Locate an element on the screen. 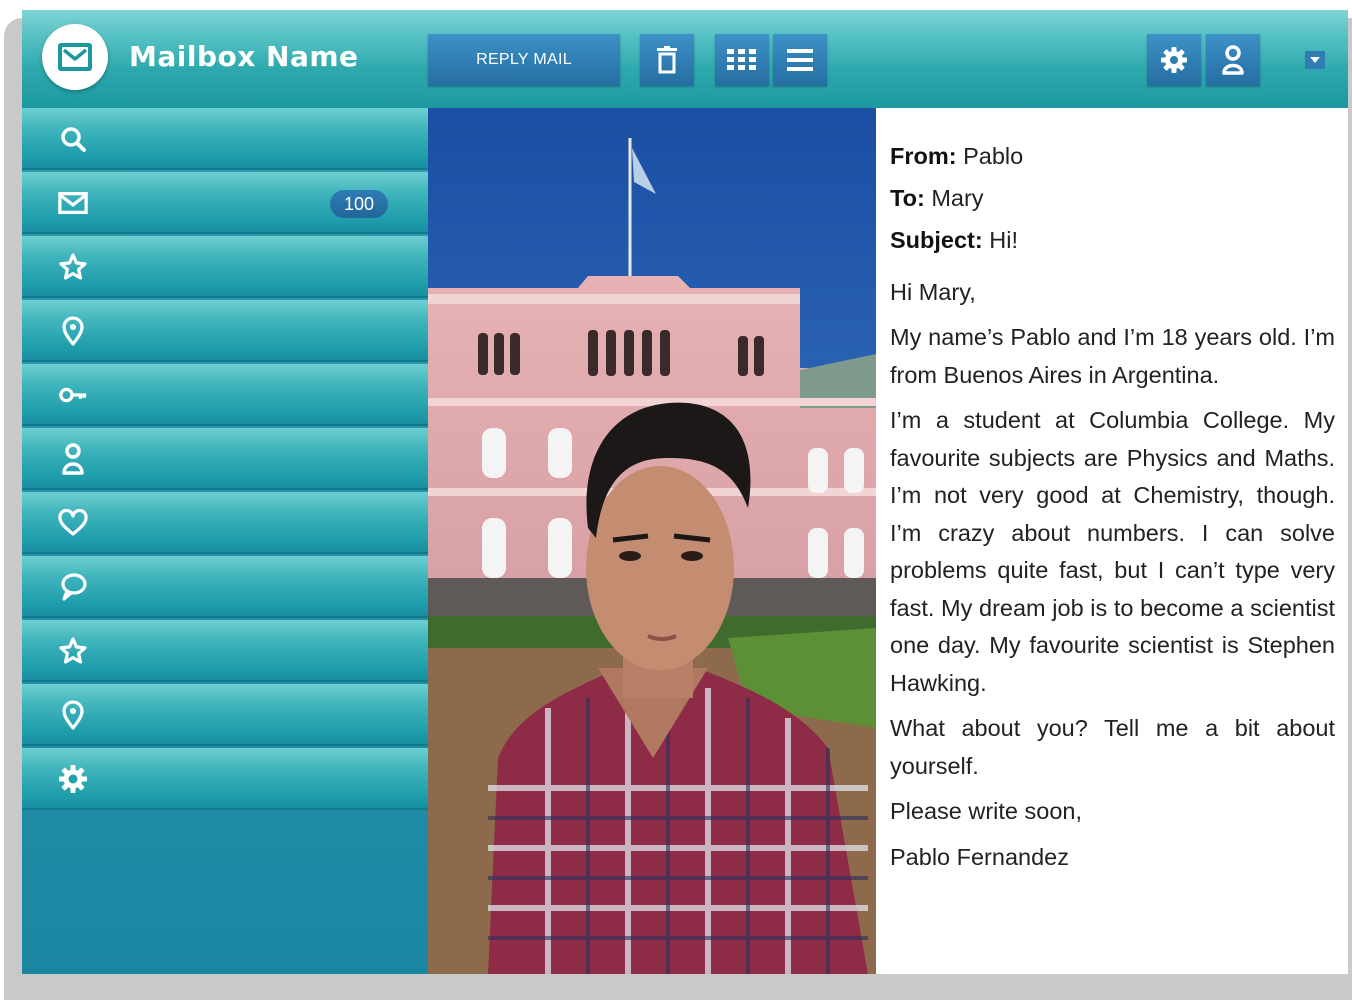 The height and width of the screenshot is (1000, 1352). profile-button is located at coordinates (1233, 60).